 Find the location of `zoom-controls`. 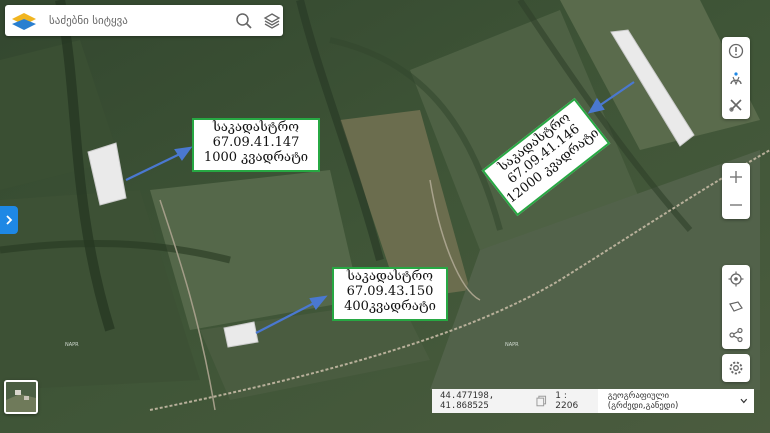

zoom-controls is located at coordinates (736, 191).